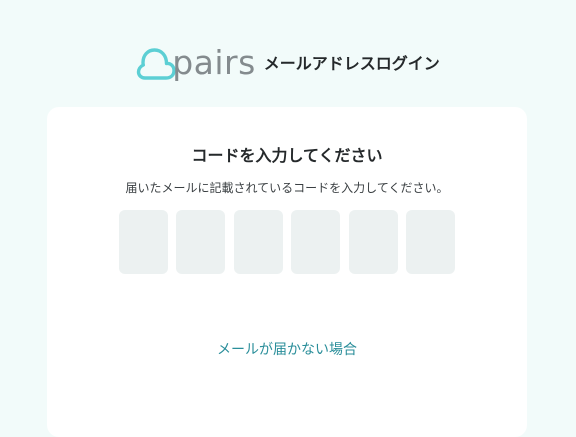 This screenshot has width=576, height=437. Describe the element at coordinates (287, 188) in the screenshot. I see `card-description: 届いたメールに記載されているコードを入力してください。` at that location.